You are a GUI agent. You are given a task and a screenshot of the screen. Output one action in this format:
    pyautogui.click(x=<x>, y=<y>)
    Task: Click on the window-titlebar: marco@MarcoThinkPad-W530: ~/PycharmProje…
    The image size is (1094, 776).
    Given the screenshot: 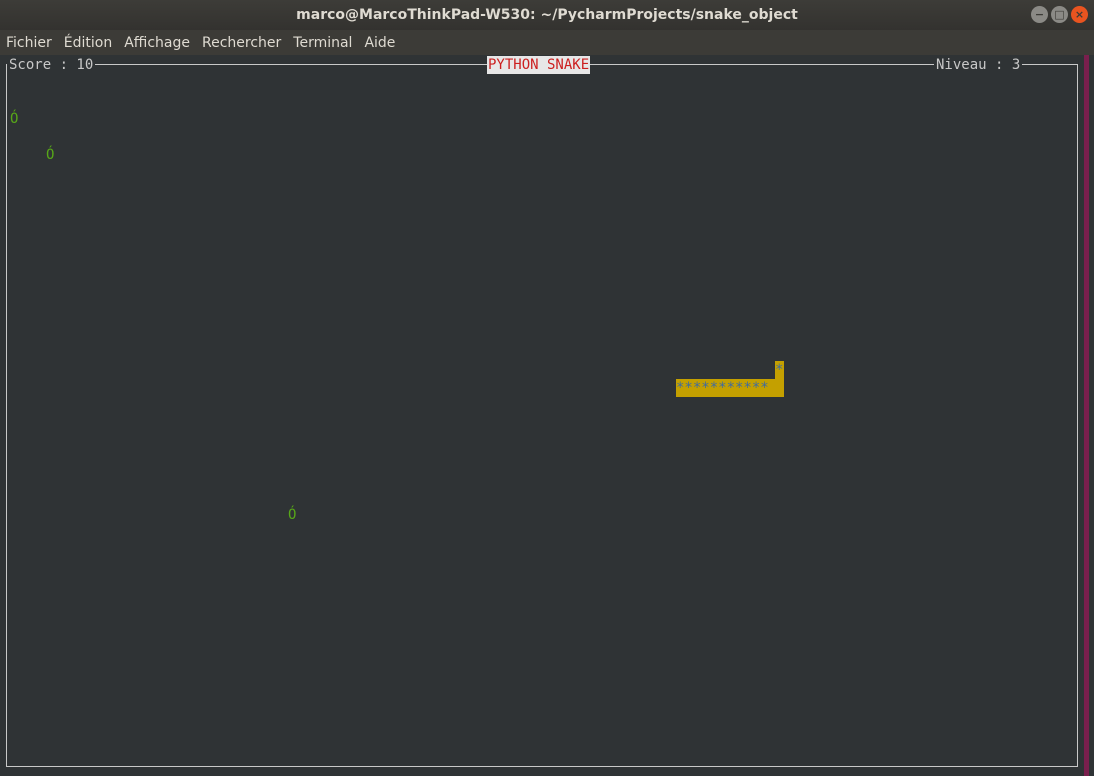 What is the action you would take?
    pyautogui.click(x=547, y=15)
    